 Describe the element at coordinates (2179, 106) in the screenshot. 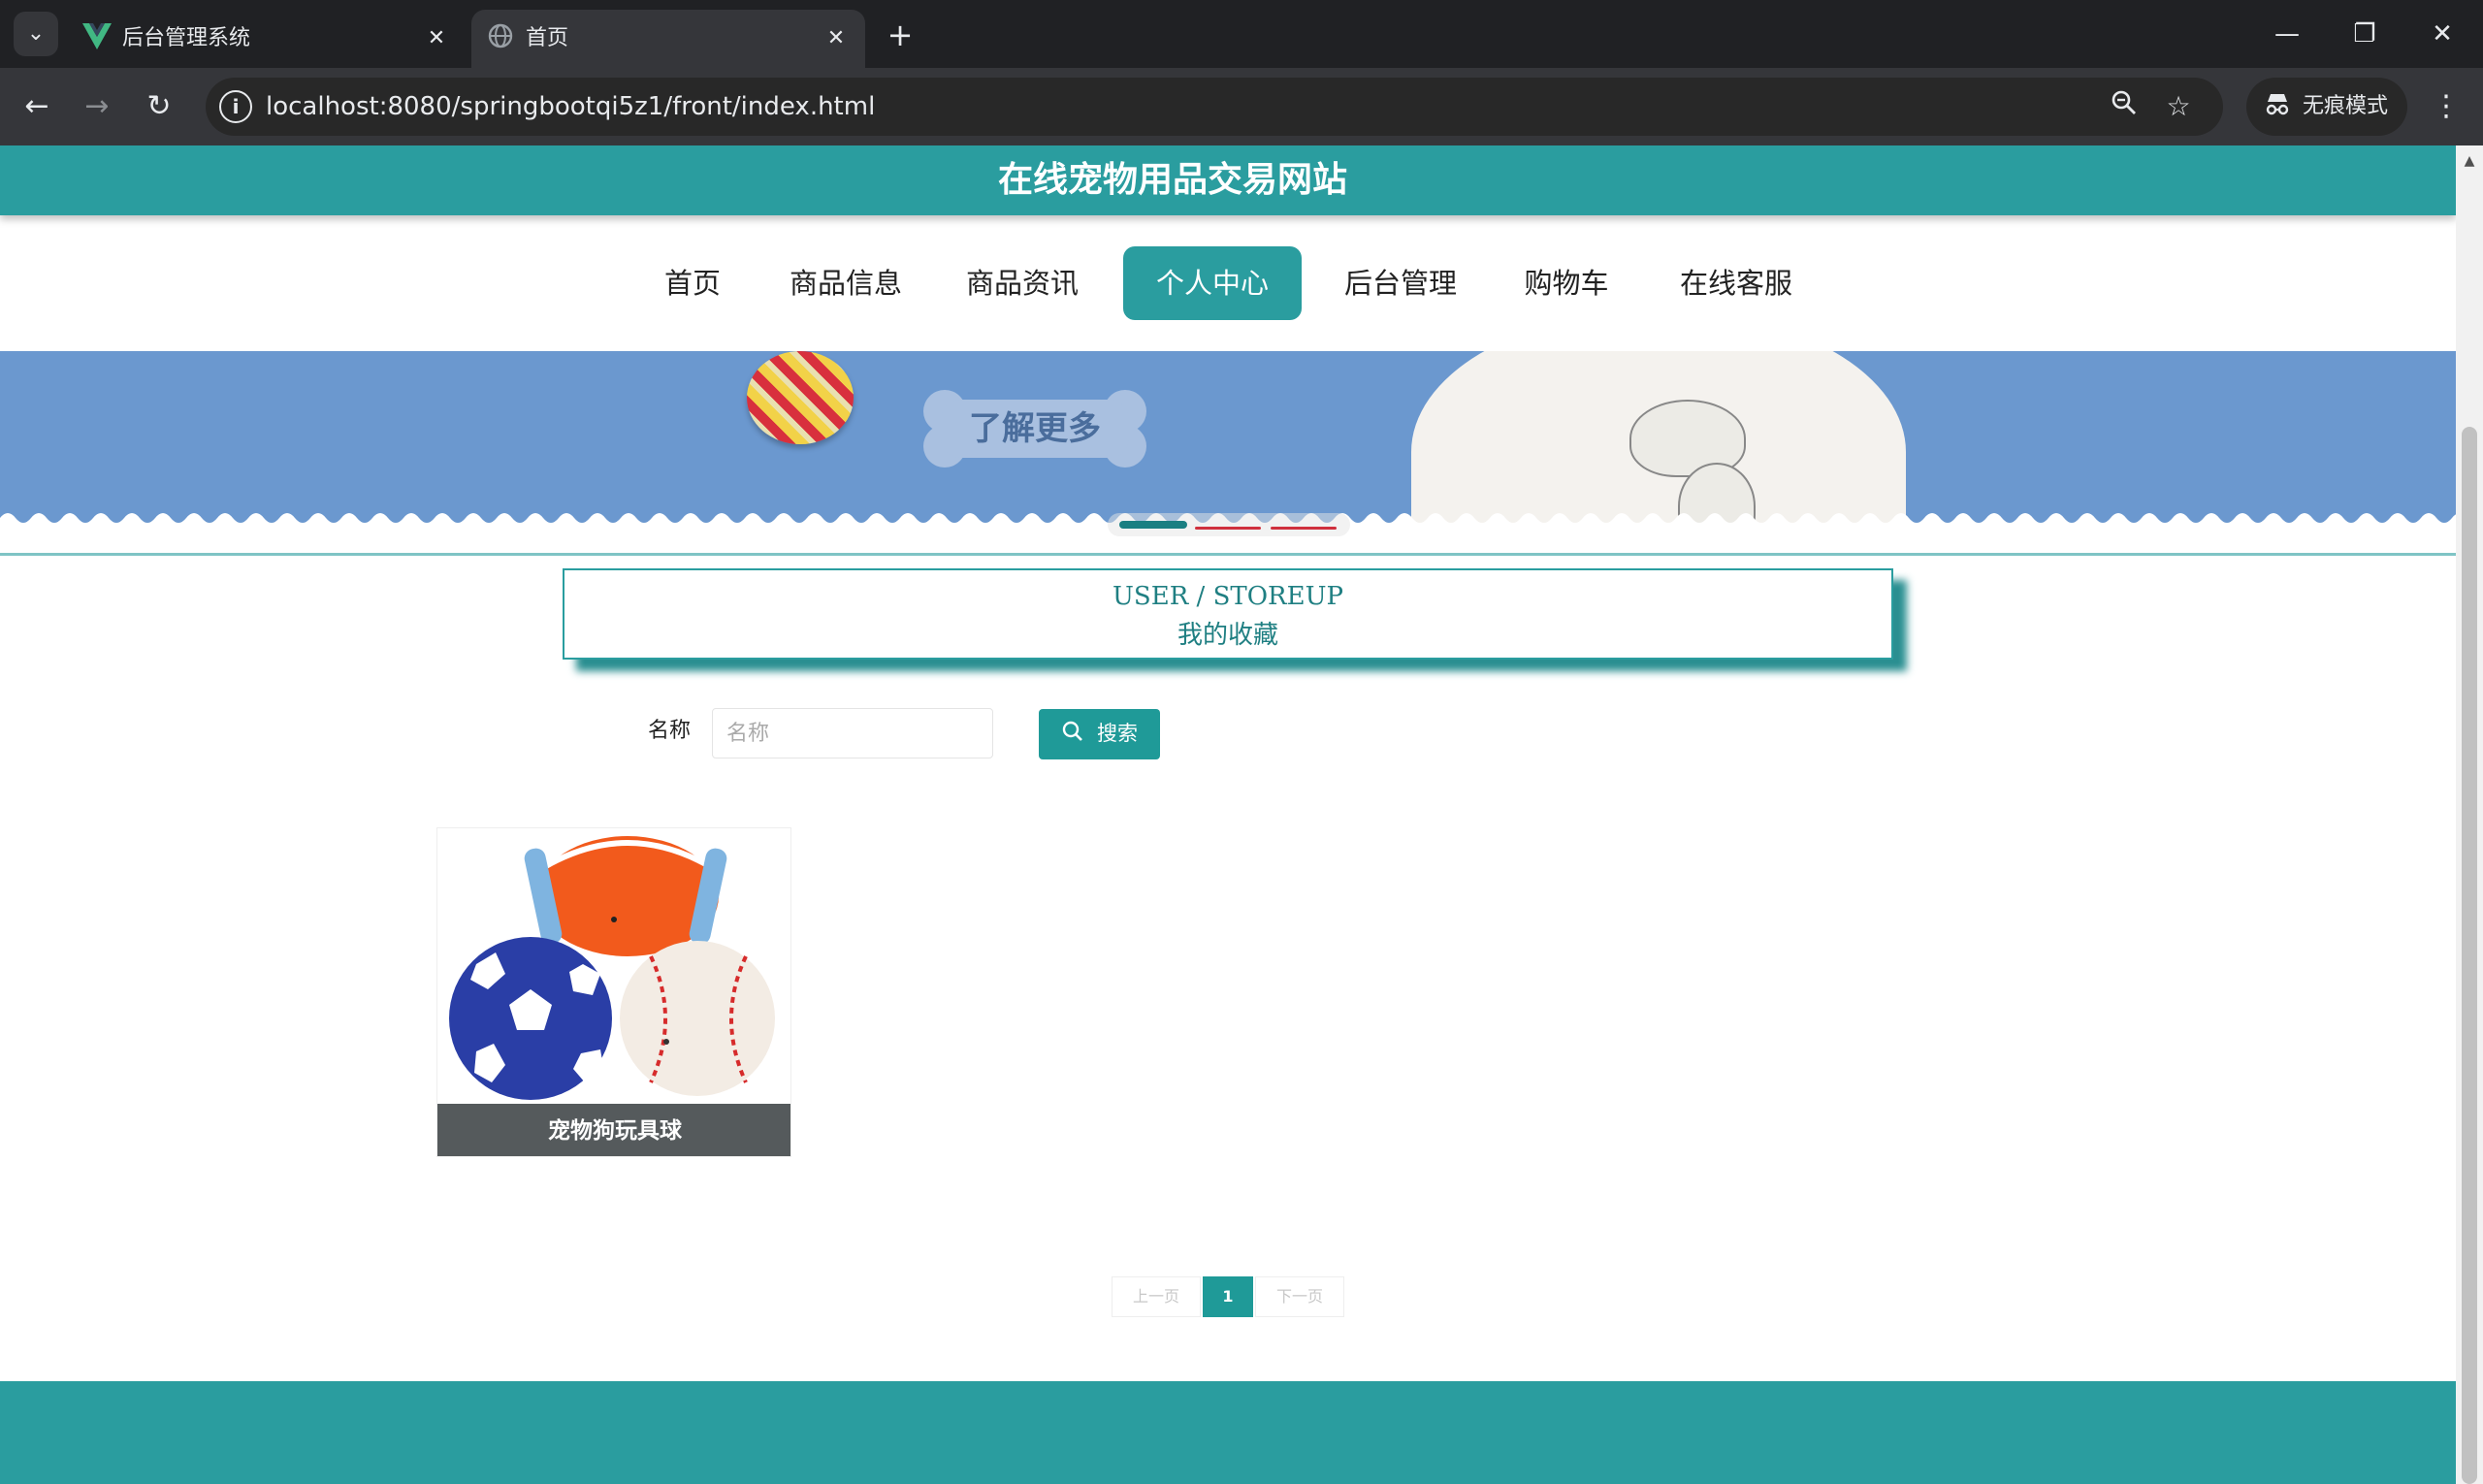

I see `bookmark-star-icon: ☆` at that location.